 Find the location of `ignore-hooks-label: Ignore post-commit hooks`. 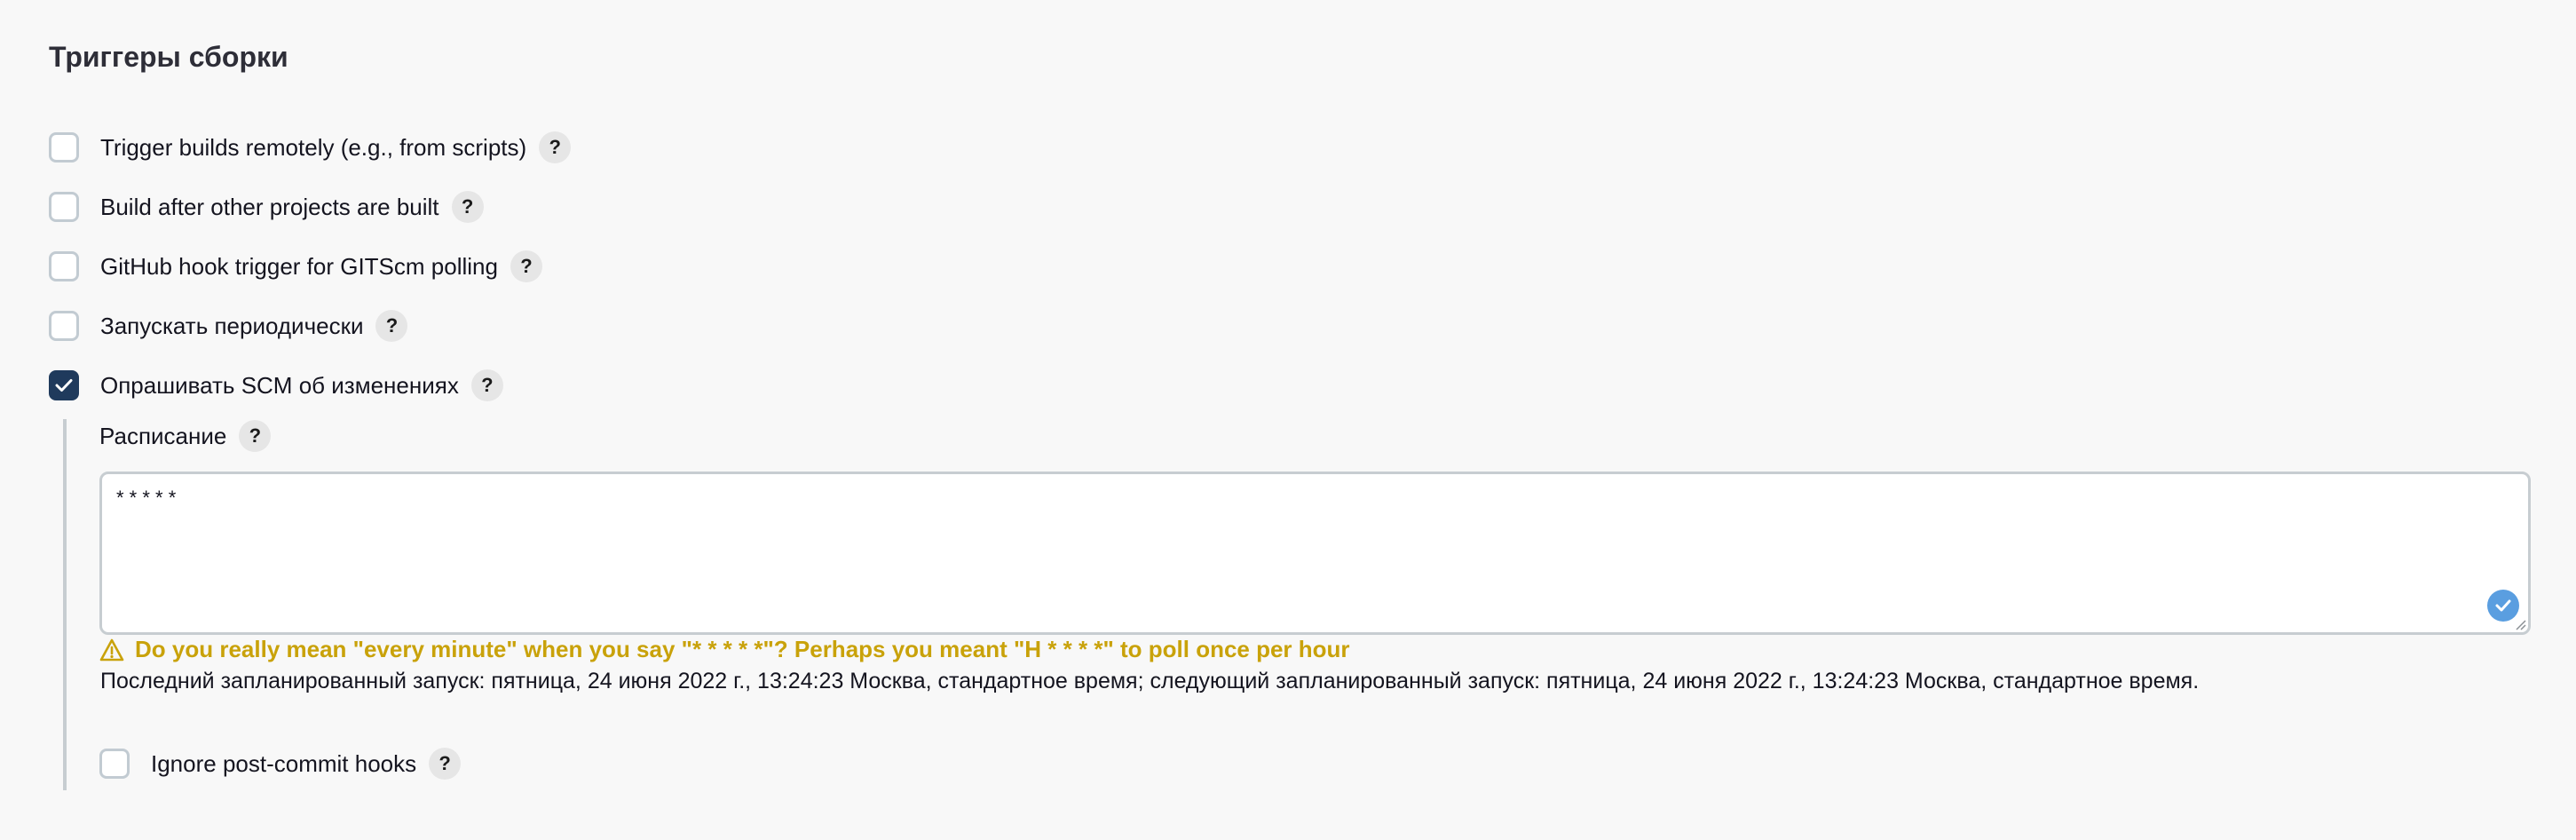

ignore-hooks-label: Ignore post-commit hooks is located at coordinates (284, 763).